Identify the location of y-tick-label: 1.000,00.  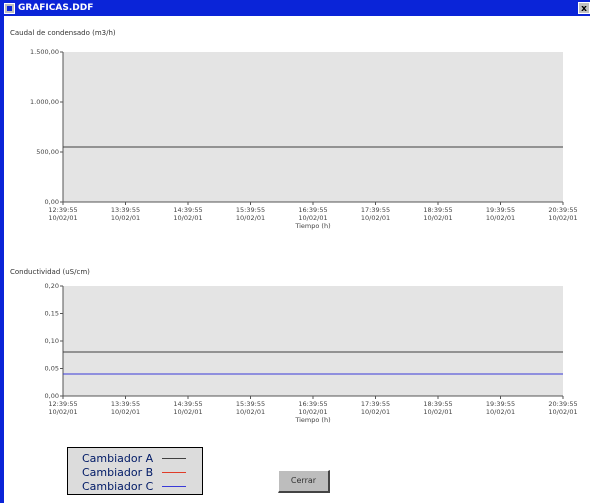
(44, 102).